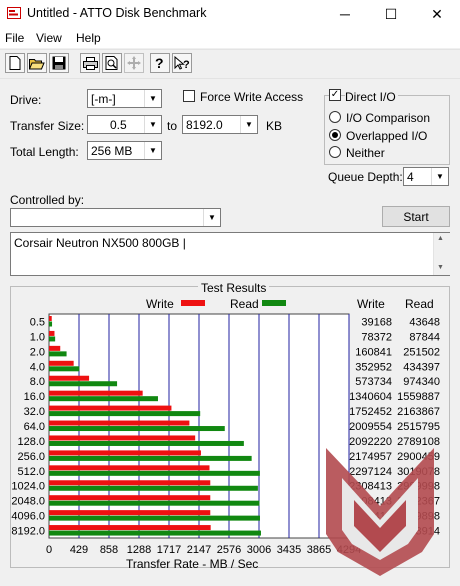 The height and width of the screenshot is (586, 460). I want to click on write-value: 1752452, so click(370, 412).